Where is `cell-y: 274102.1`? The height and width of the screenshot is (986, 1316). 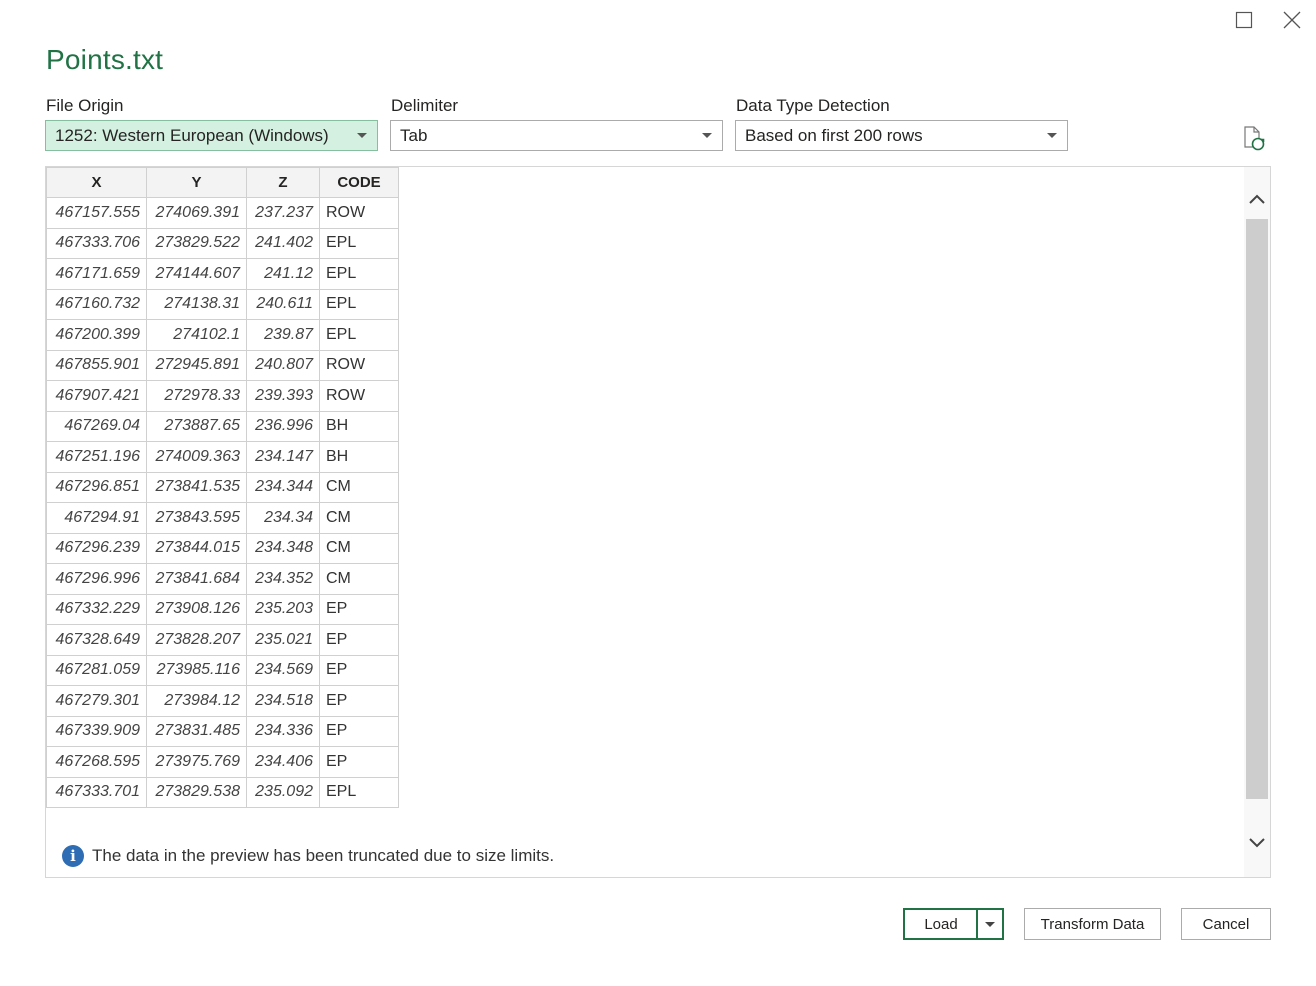 cell-y: 274102.1 is located at coordinates (196, 335).